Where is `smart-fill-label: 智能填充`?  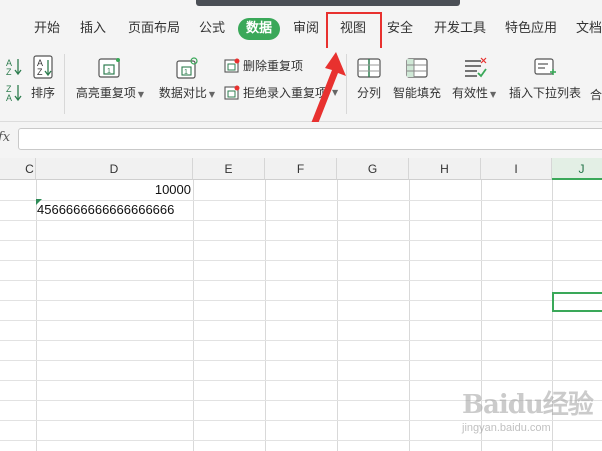 smart-fill-label: 智能填充 is located at coordinates (416, 93).